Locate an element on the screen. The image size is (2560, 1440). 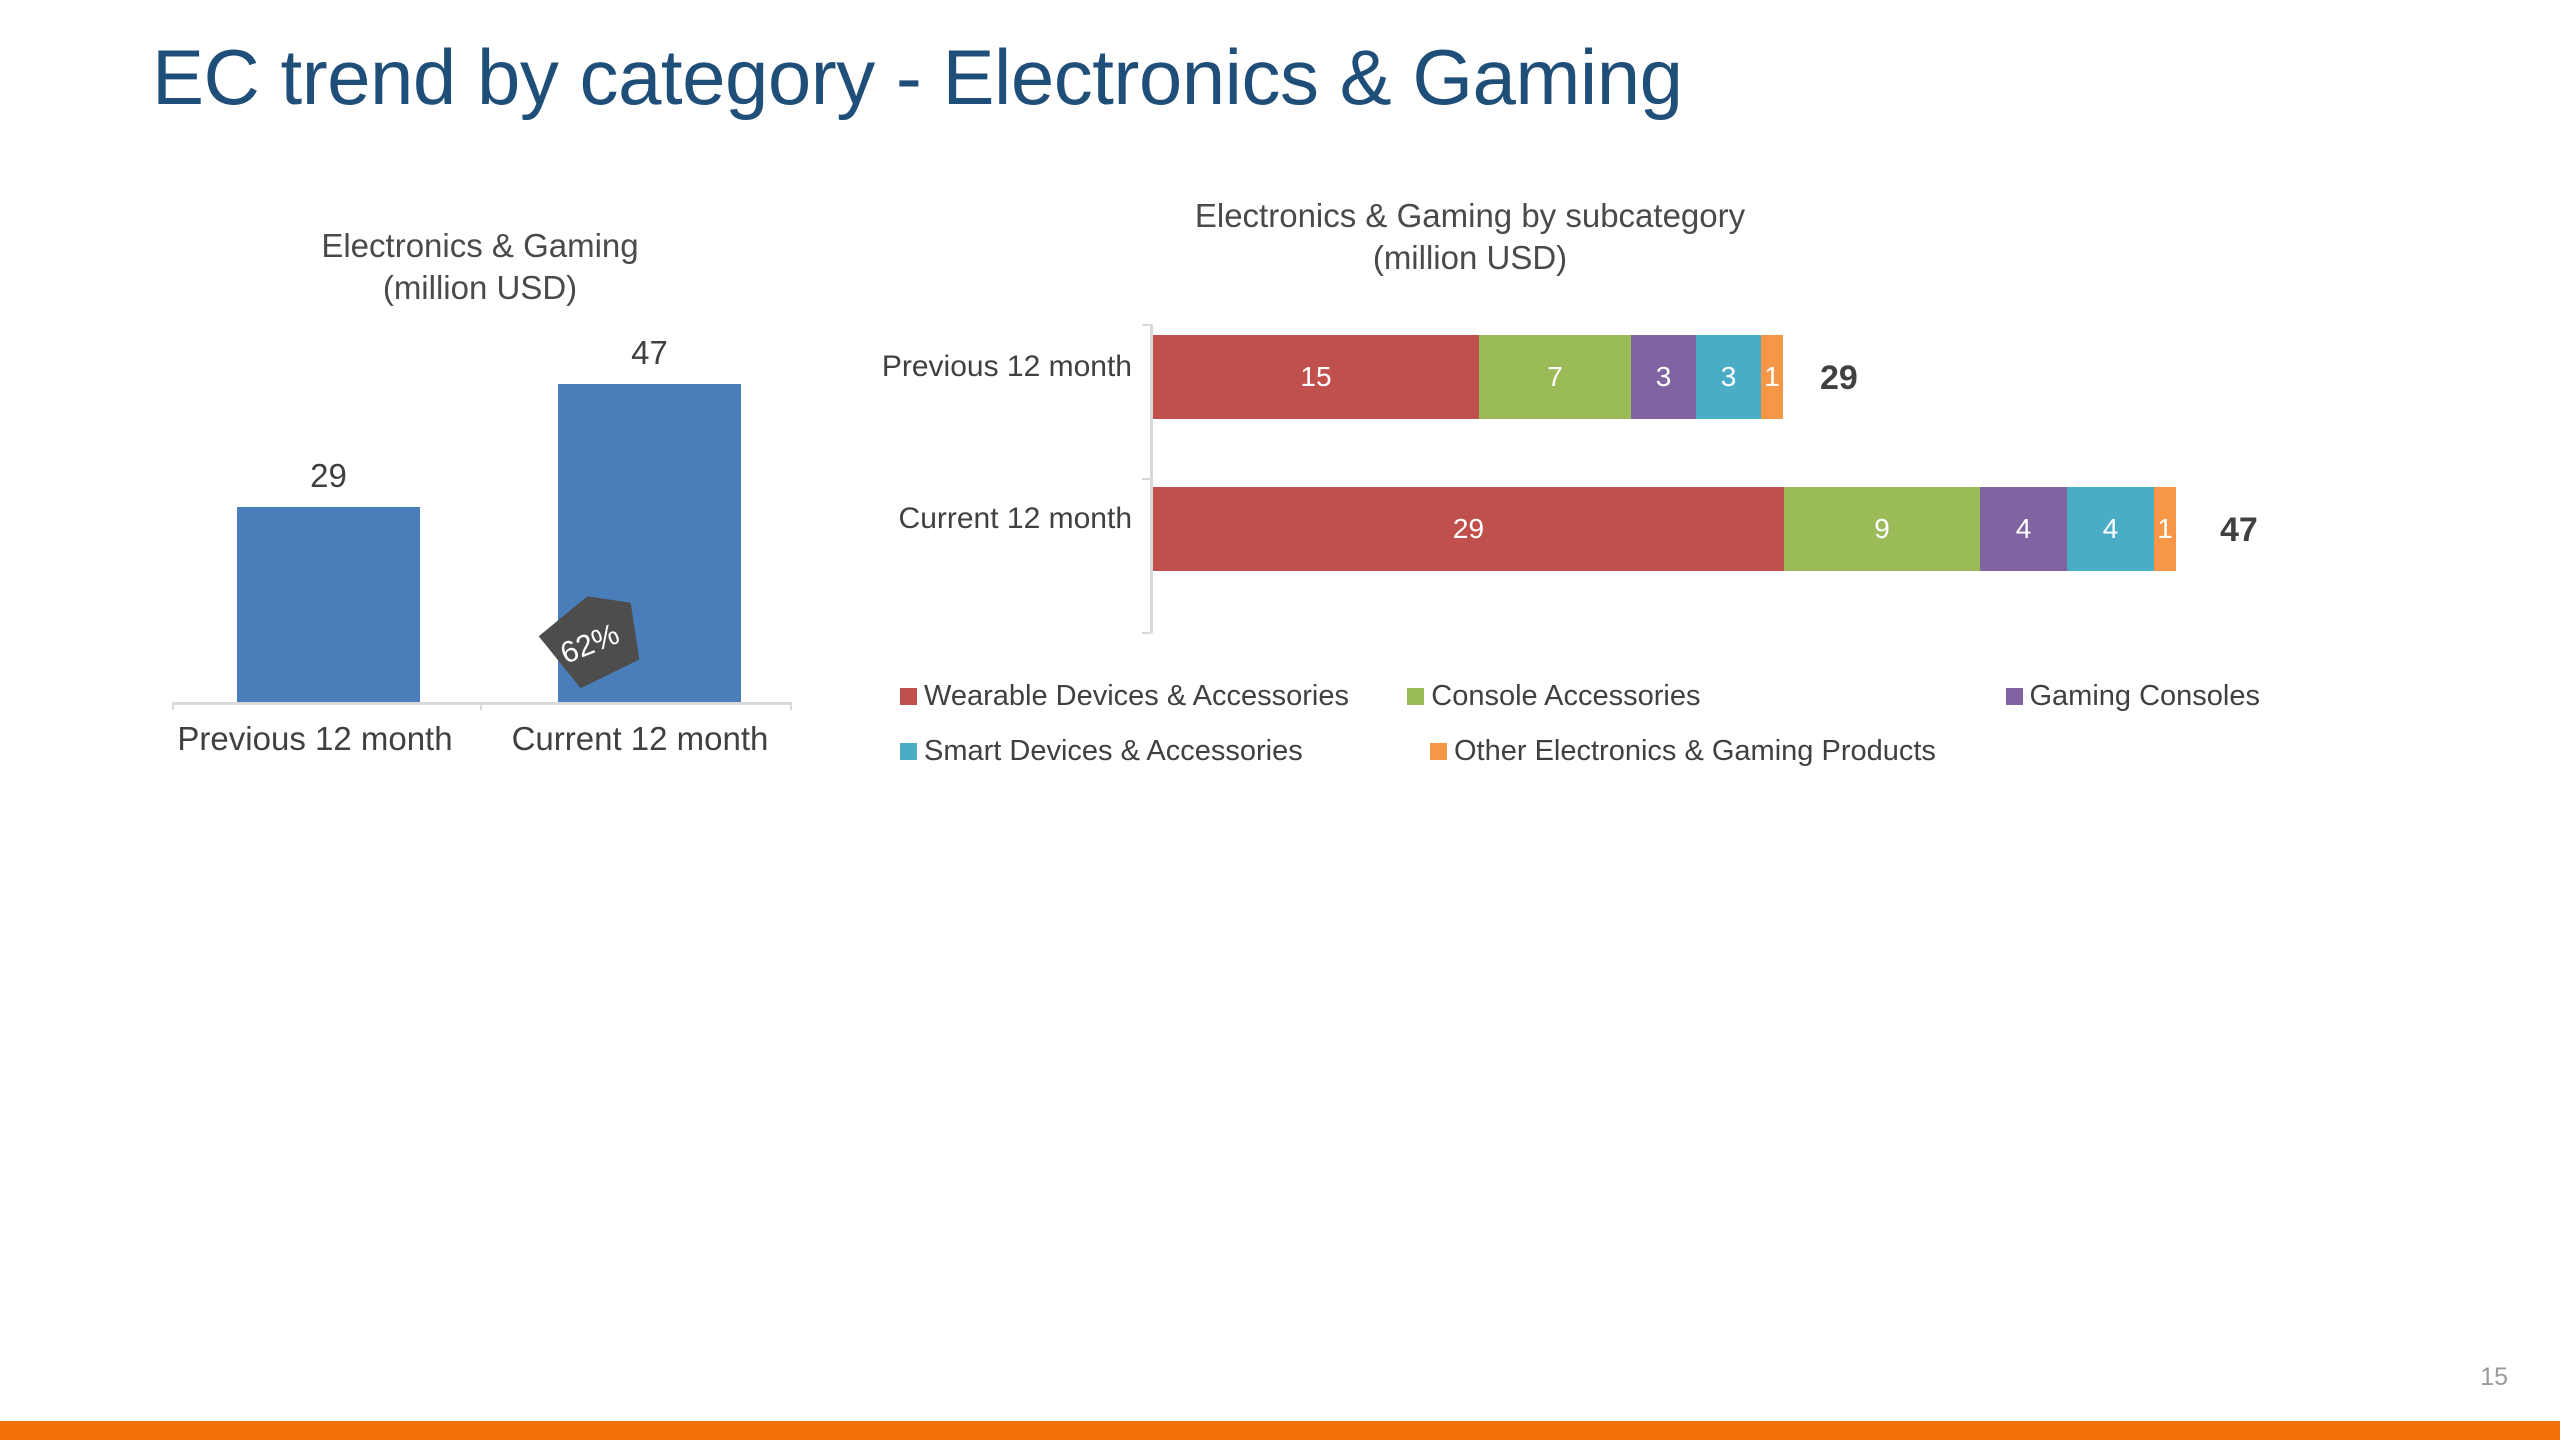
legend-item-wearable-devices: Wearable Devices & Accessories is located at coordinates (1153, 696).